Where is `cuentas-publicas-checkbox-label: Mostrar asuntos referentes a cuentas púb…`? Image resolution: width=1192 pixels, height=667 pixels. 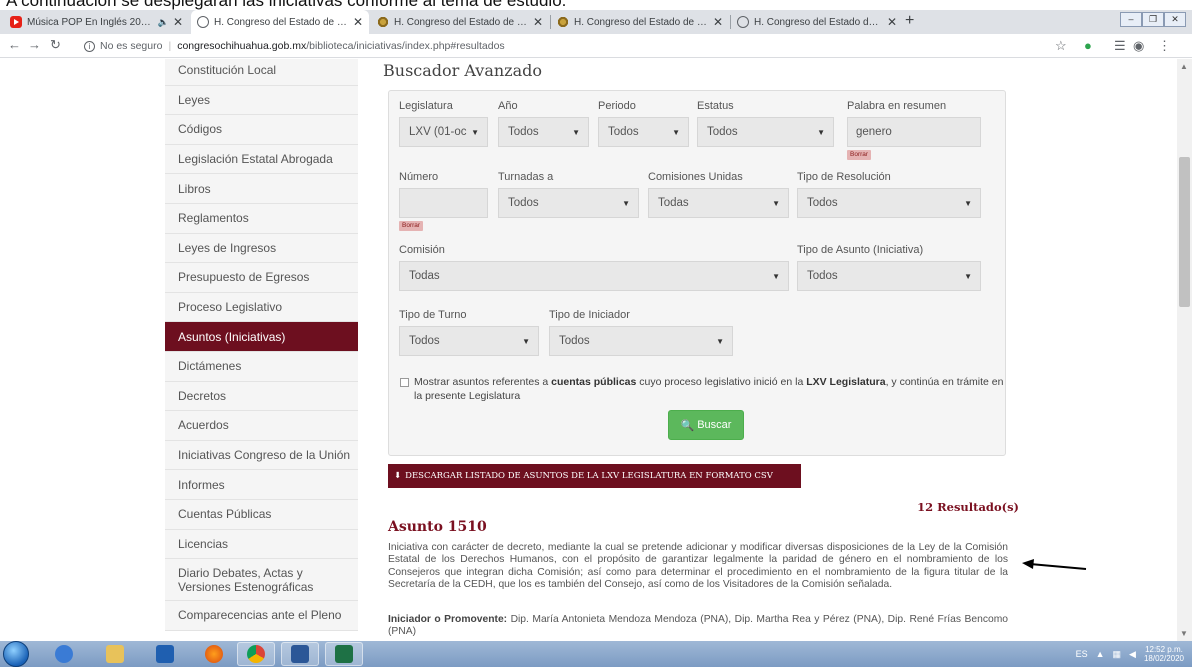
cuentas-publicas-checkbox-label: Mostrar asuntos referentes a cuentas púb… is located at coordinates (709, 389).